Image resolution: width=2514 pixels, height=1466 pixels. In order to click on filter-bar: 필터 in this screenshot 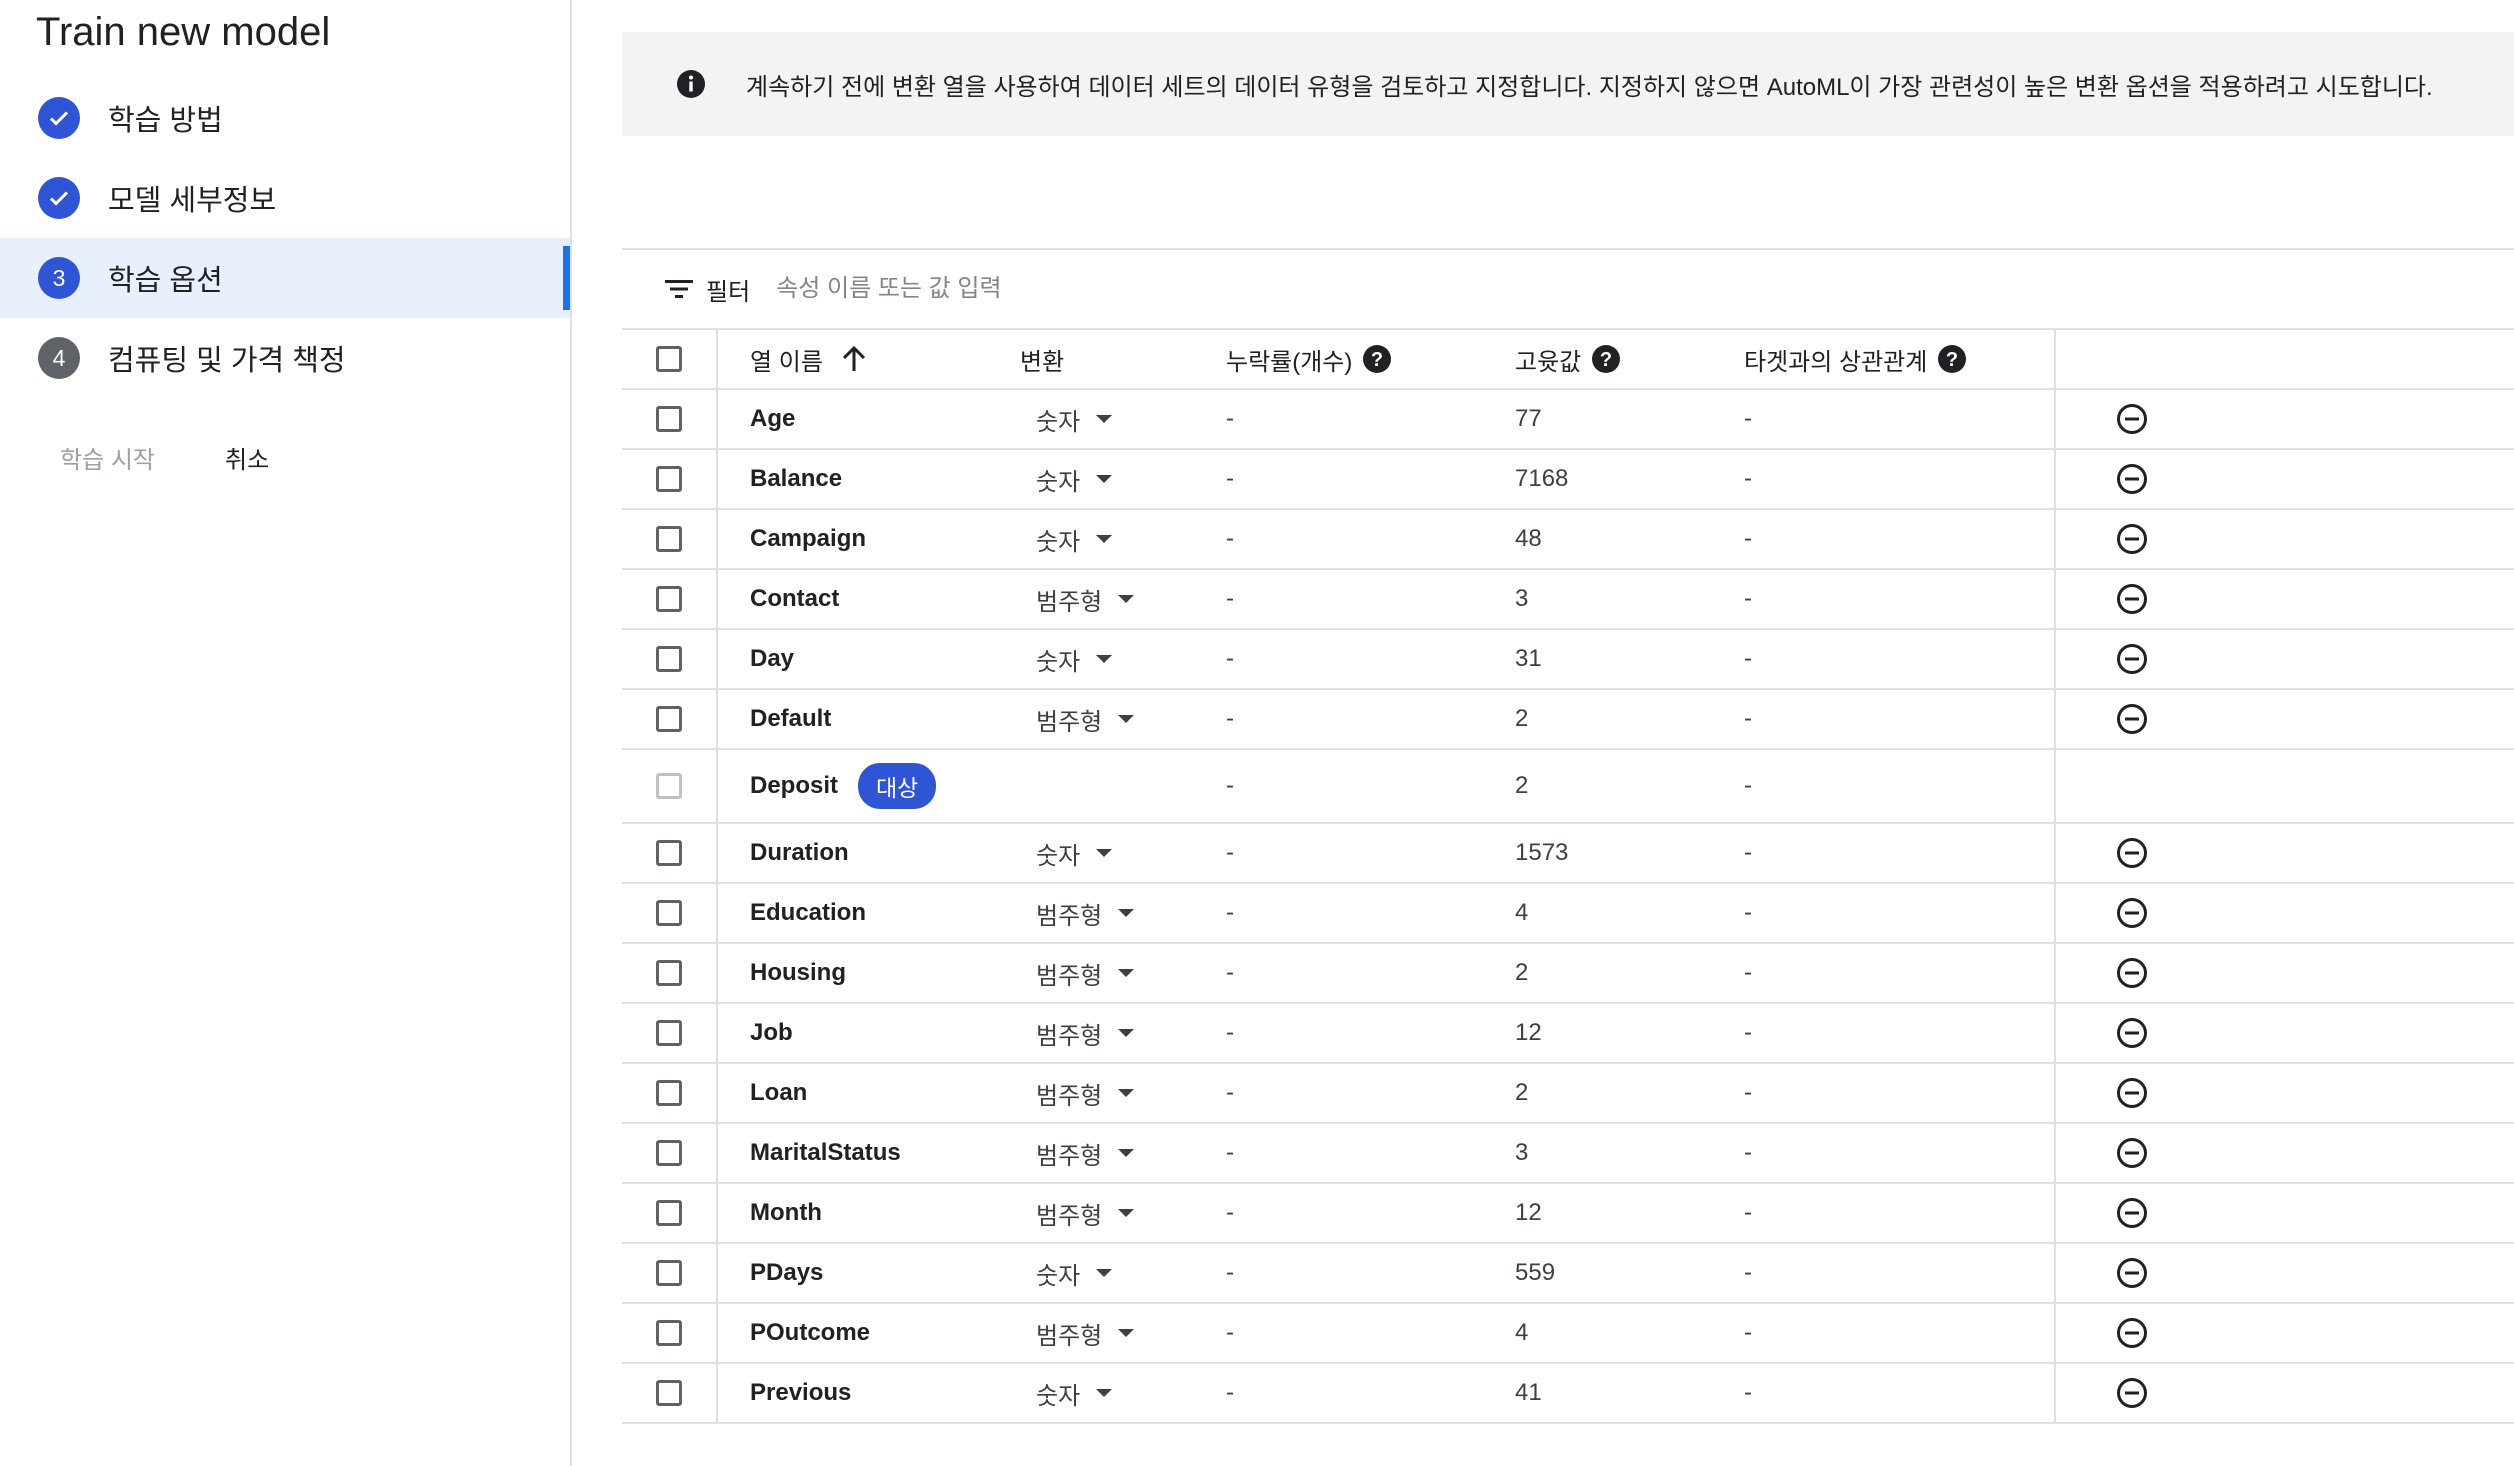, I will do `click(1568, 288)`.